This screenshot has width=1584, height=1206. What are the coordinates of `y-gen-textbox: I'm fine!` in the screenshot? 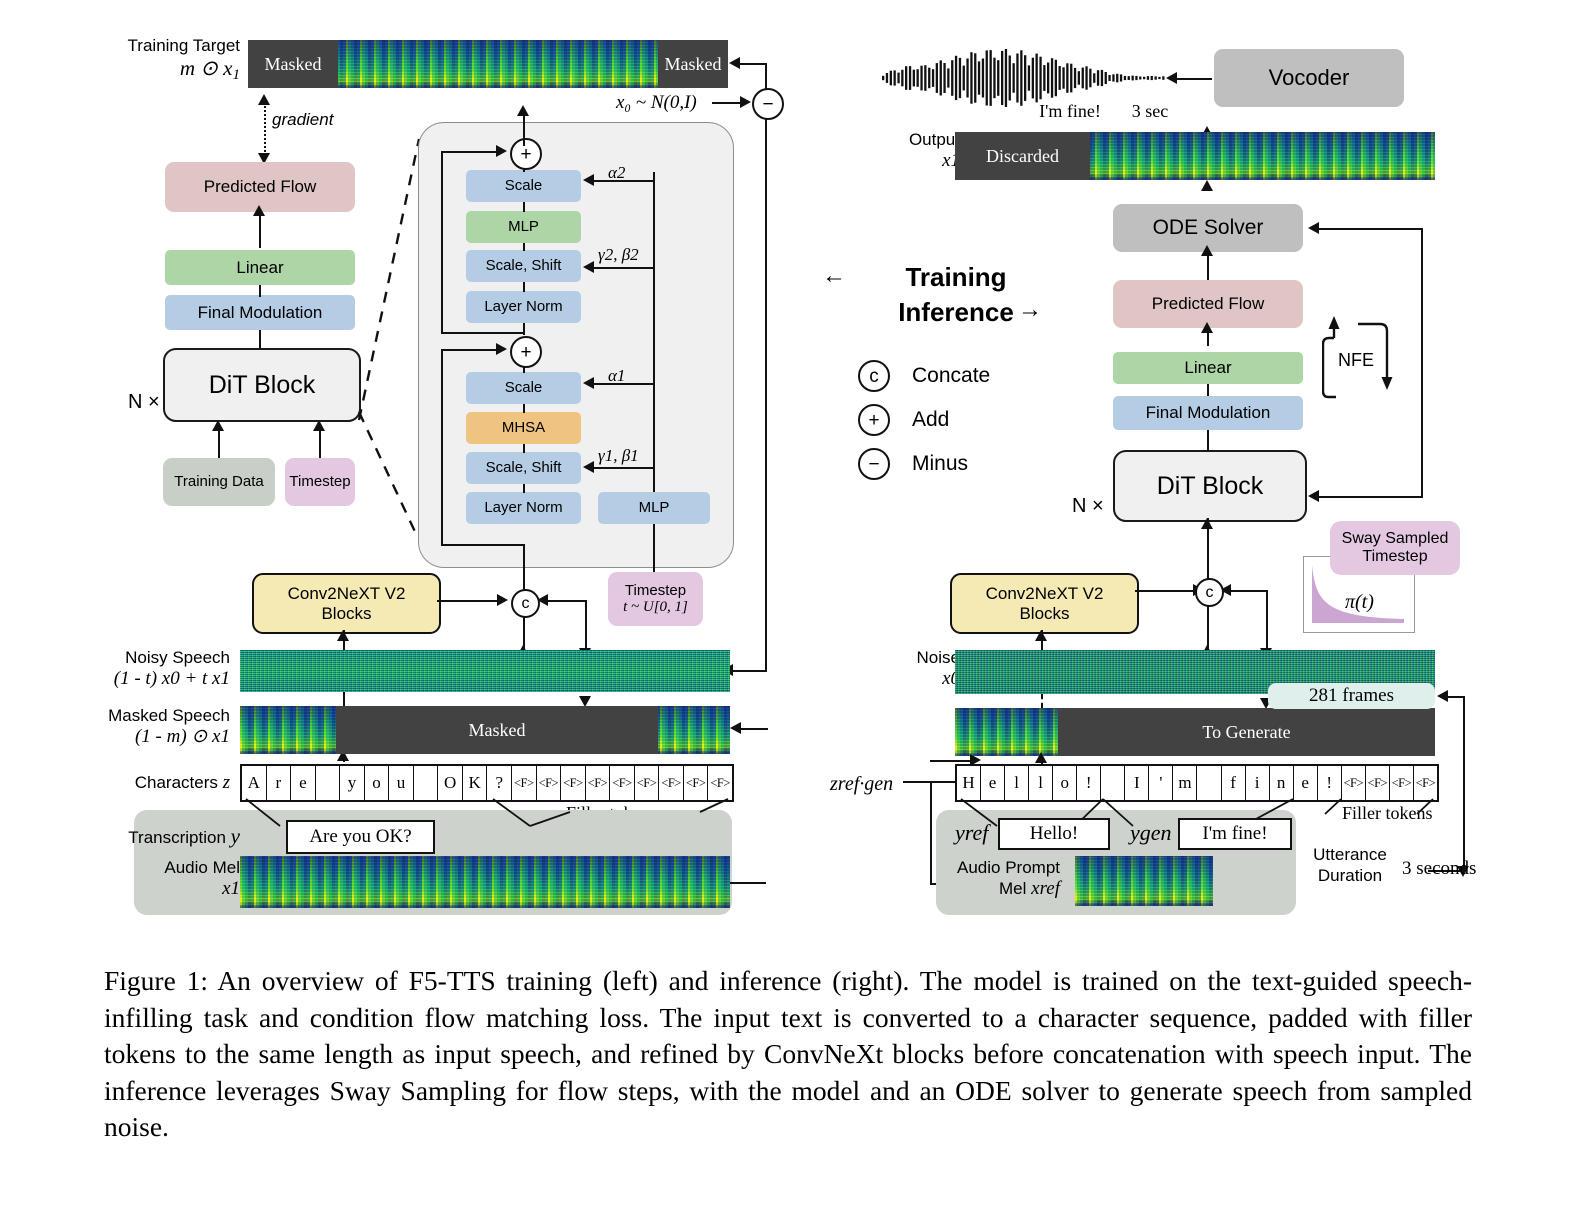 It's located at (1235, 834).